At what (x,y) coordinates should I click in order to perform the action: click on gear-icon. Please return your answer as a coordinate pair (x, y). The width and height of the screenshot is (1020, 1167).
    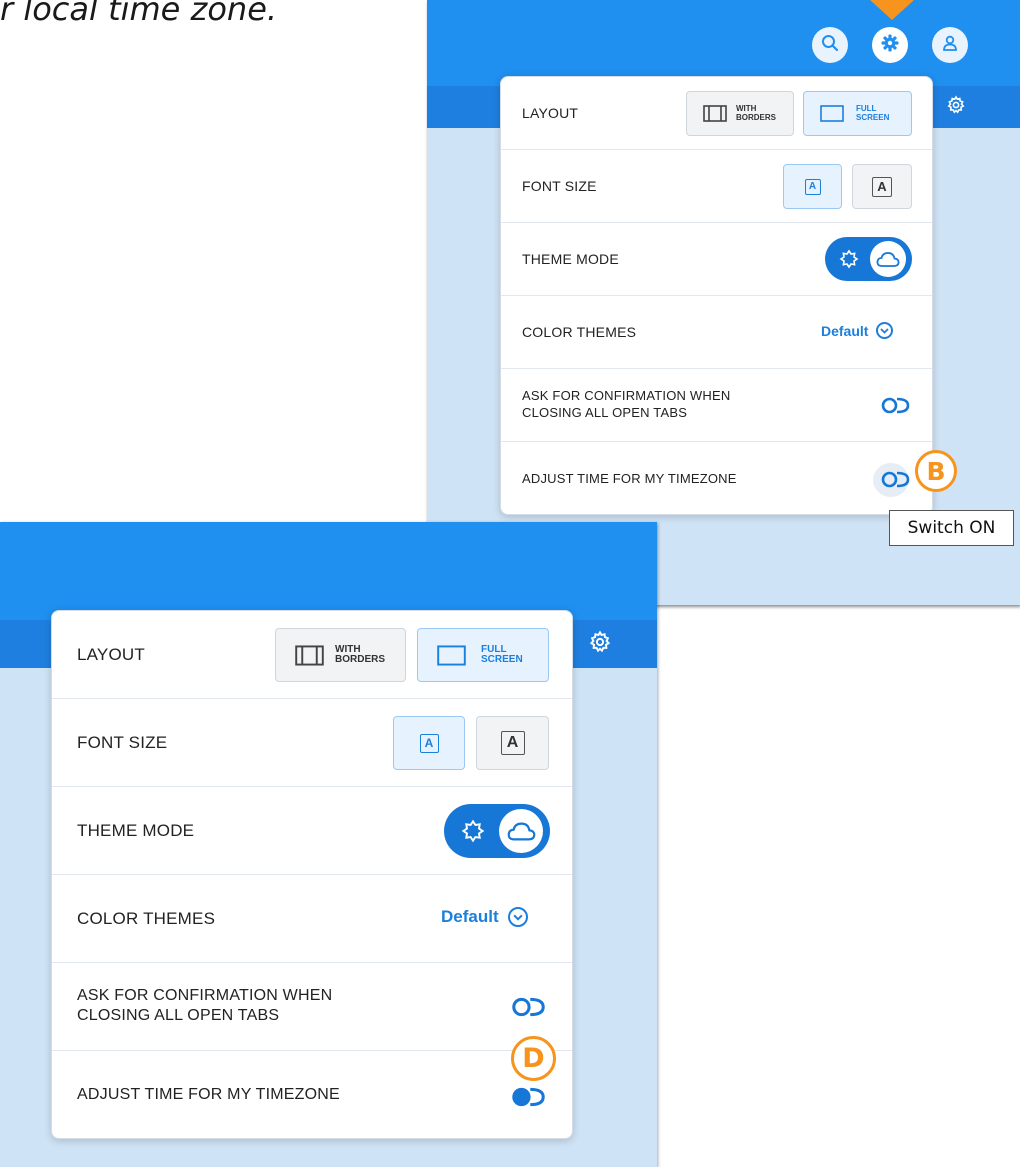
    Looking at the image, I should click on (890, 45).